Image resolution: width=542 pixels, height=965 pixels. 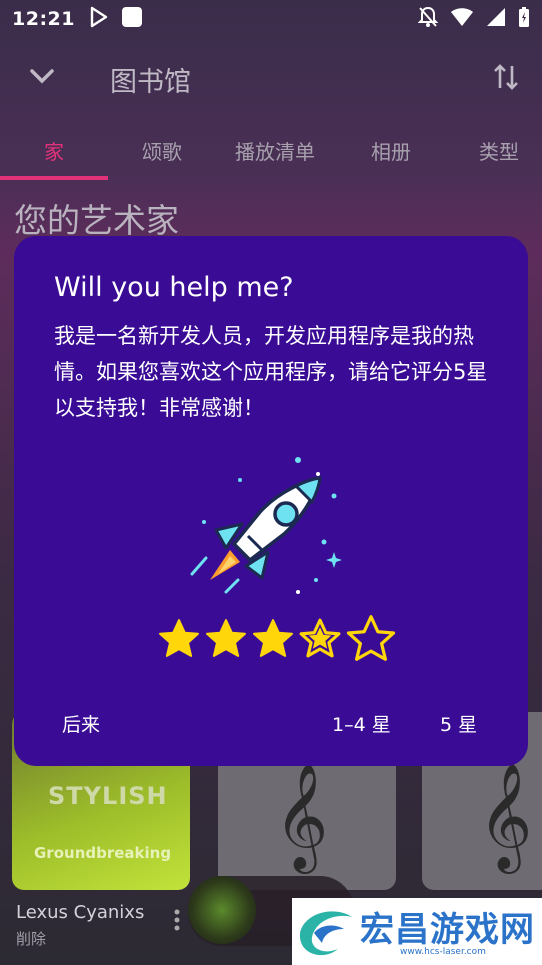 What do you see at coordinates (103, 853) in the screenshot?
I see `cover-subtitle: Groundbreaking` at bounding box center [103, 853].